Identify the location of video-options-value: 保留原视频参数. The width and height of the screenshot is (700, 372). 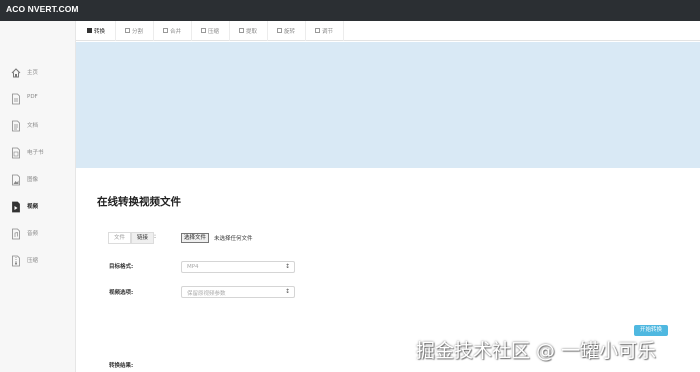
(206, 294).